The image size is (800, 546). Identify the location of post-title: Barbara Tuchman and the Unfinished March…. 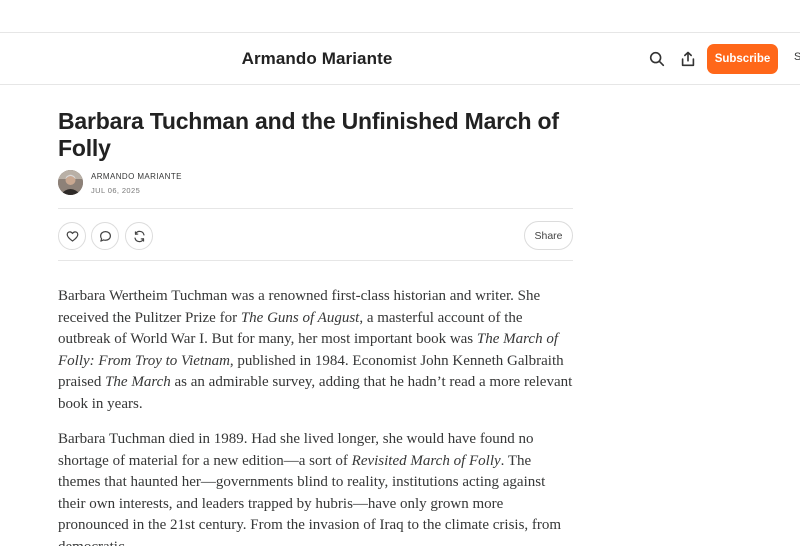
(308, 134).